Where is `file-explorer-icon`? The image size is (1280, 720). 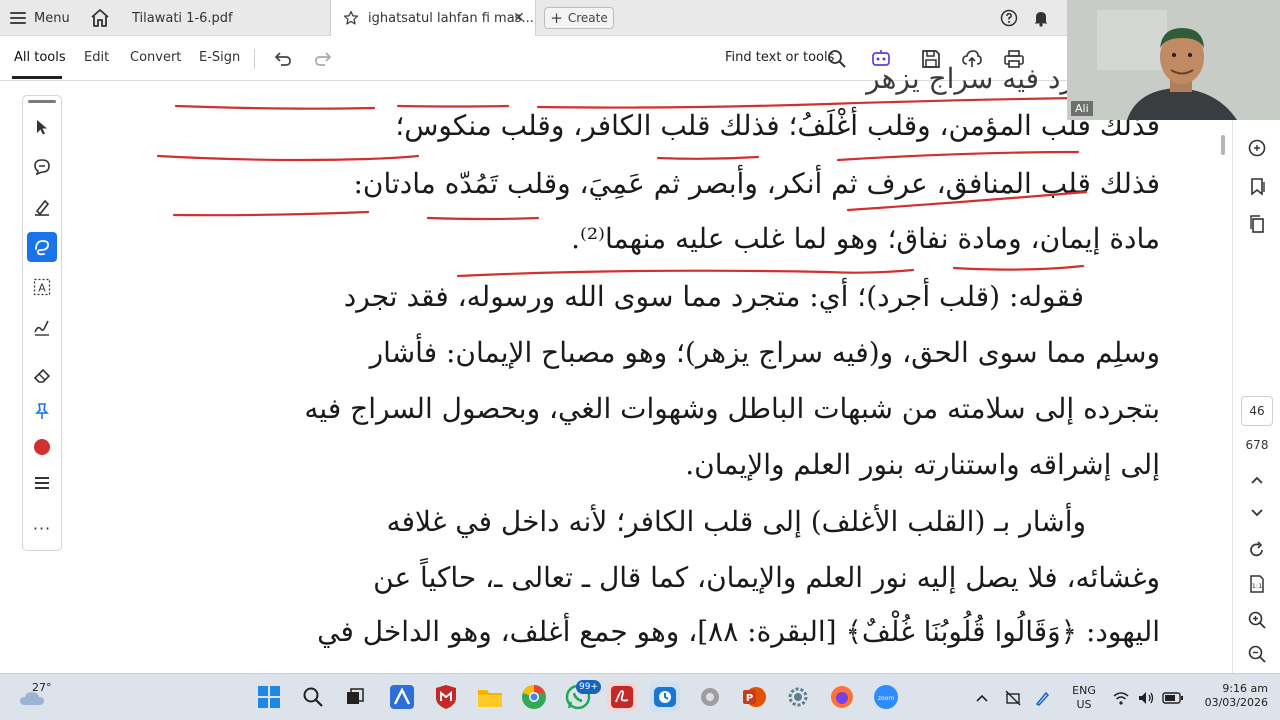 file-explorer-icon is located at coordinates (490, 697).